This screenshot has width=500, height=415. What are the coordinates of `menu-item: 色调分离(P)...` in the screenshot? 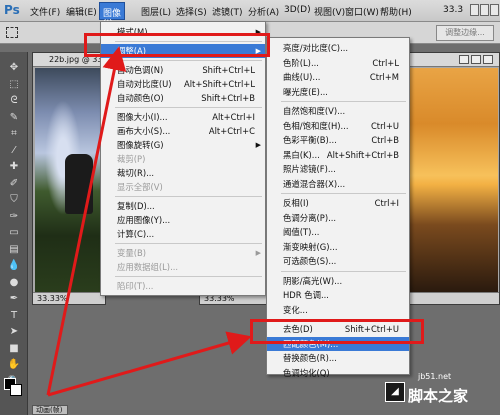 It's located at (338, 218).